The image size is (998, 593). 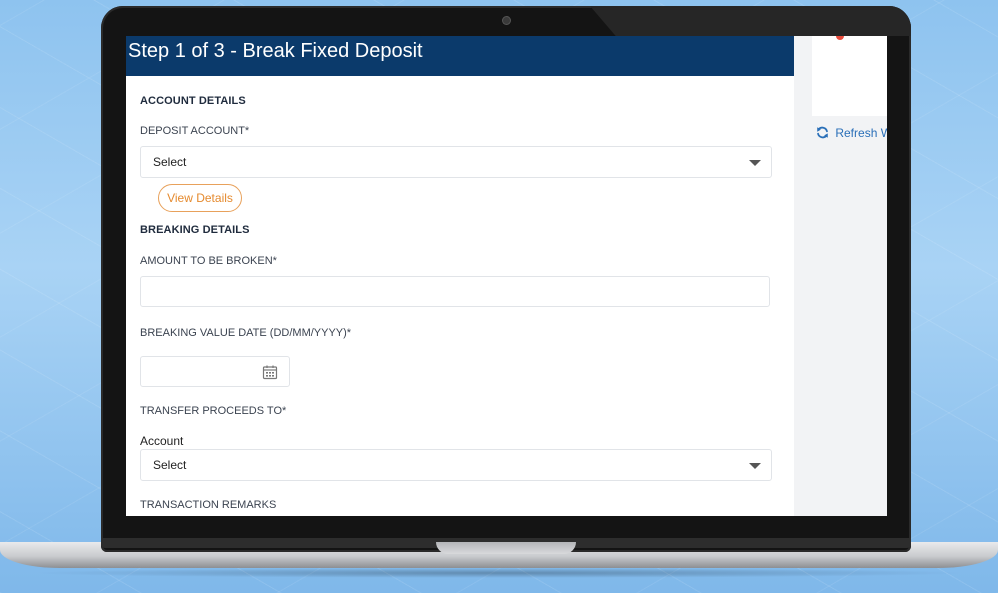 What do you see at coordinates (455, 291) in the screenshot?
I see `amount-input` at bounding box center [455, 291].